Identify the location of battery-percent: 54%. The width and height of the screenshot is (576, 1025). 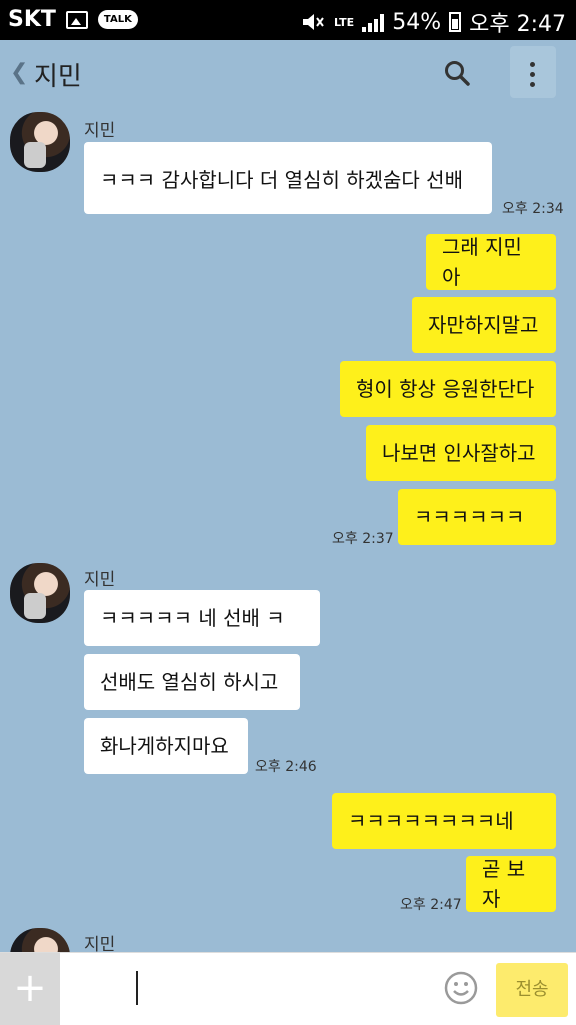
(417, 22).